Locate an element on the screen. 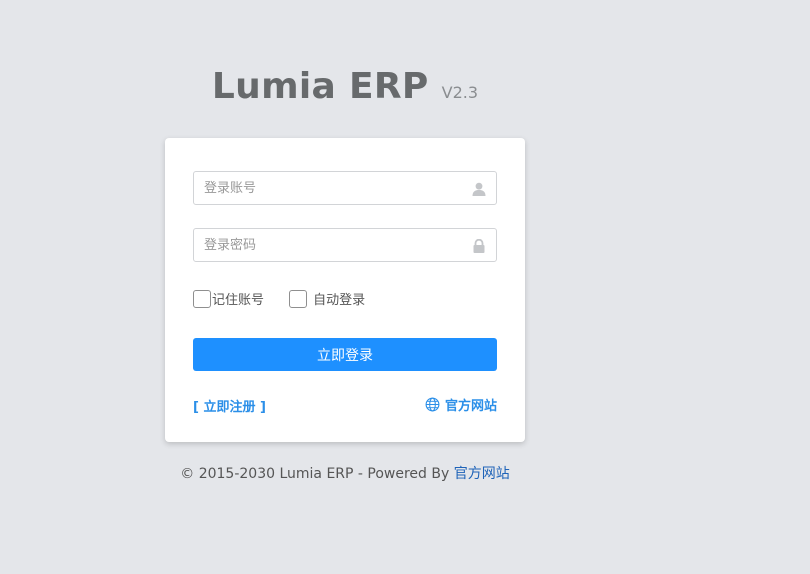 Image resolution: width=810 pixels, height=574 pixels. remember-checkbox-box is located at coordinates (202, 298).